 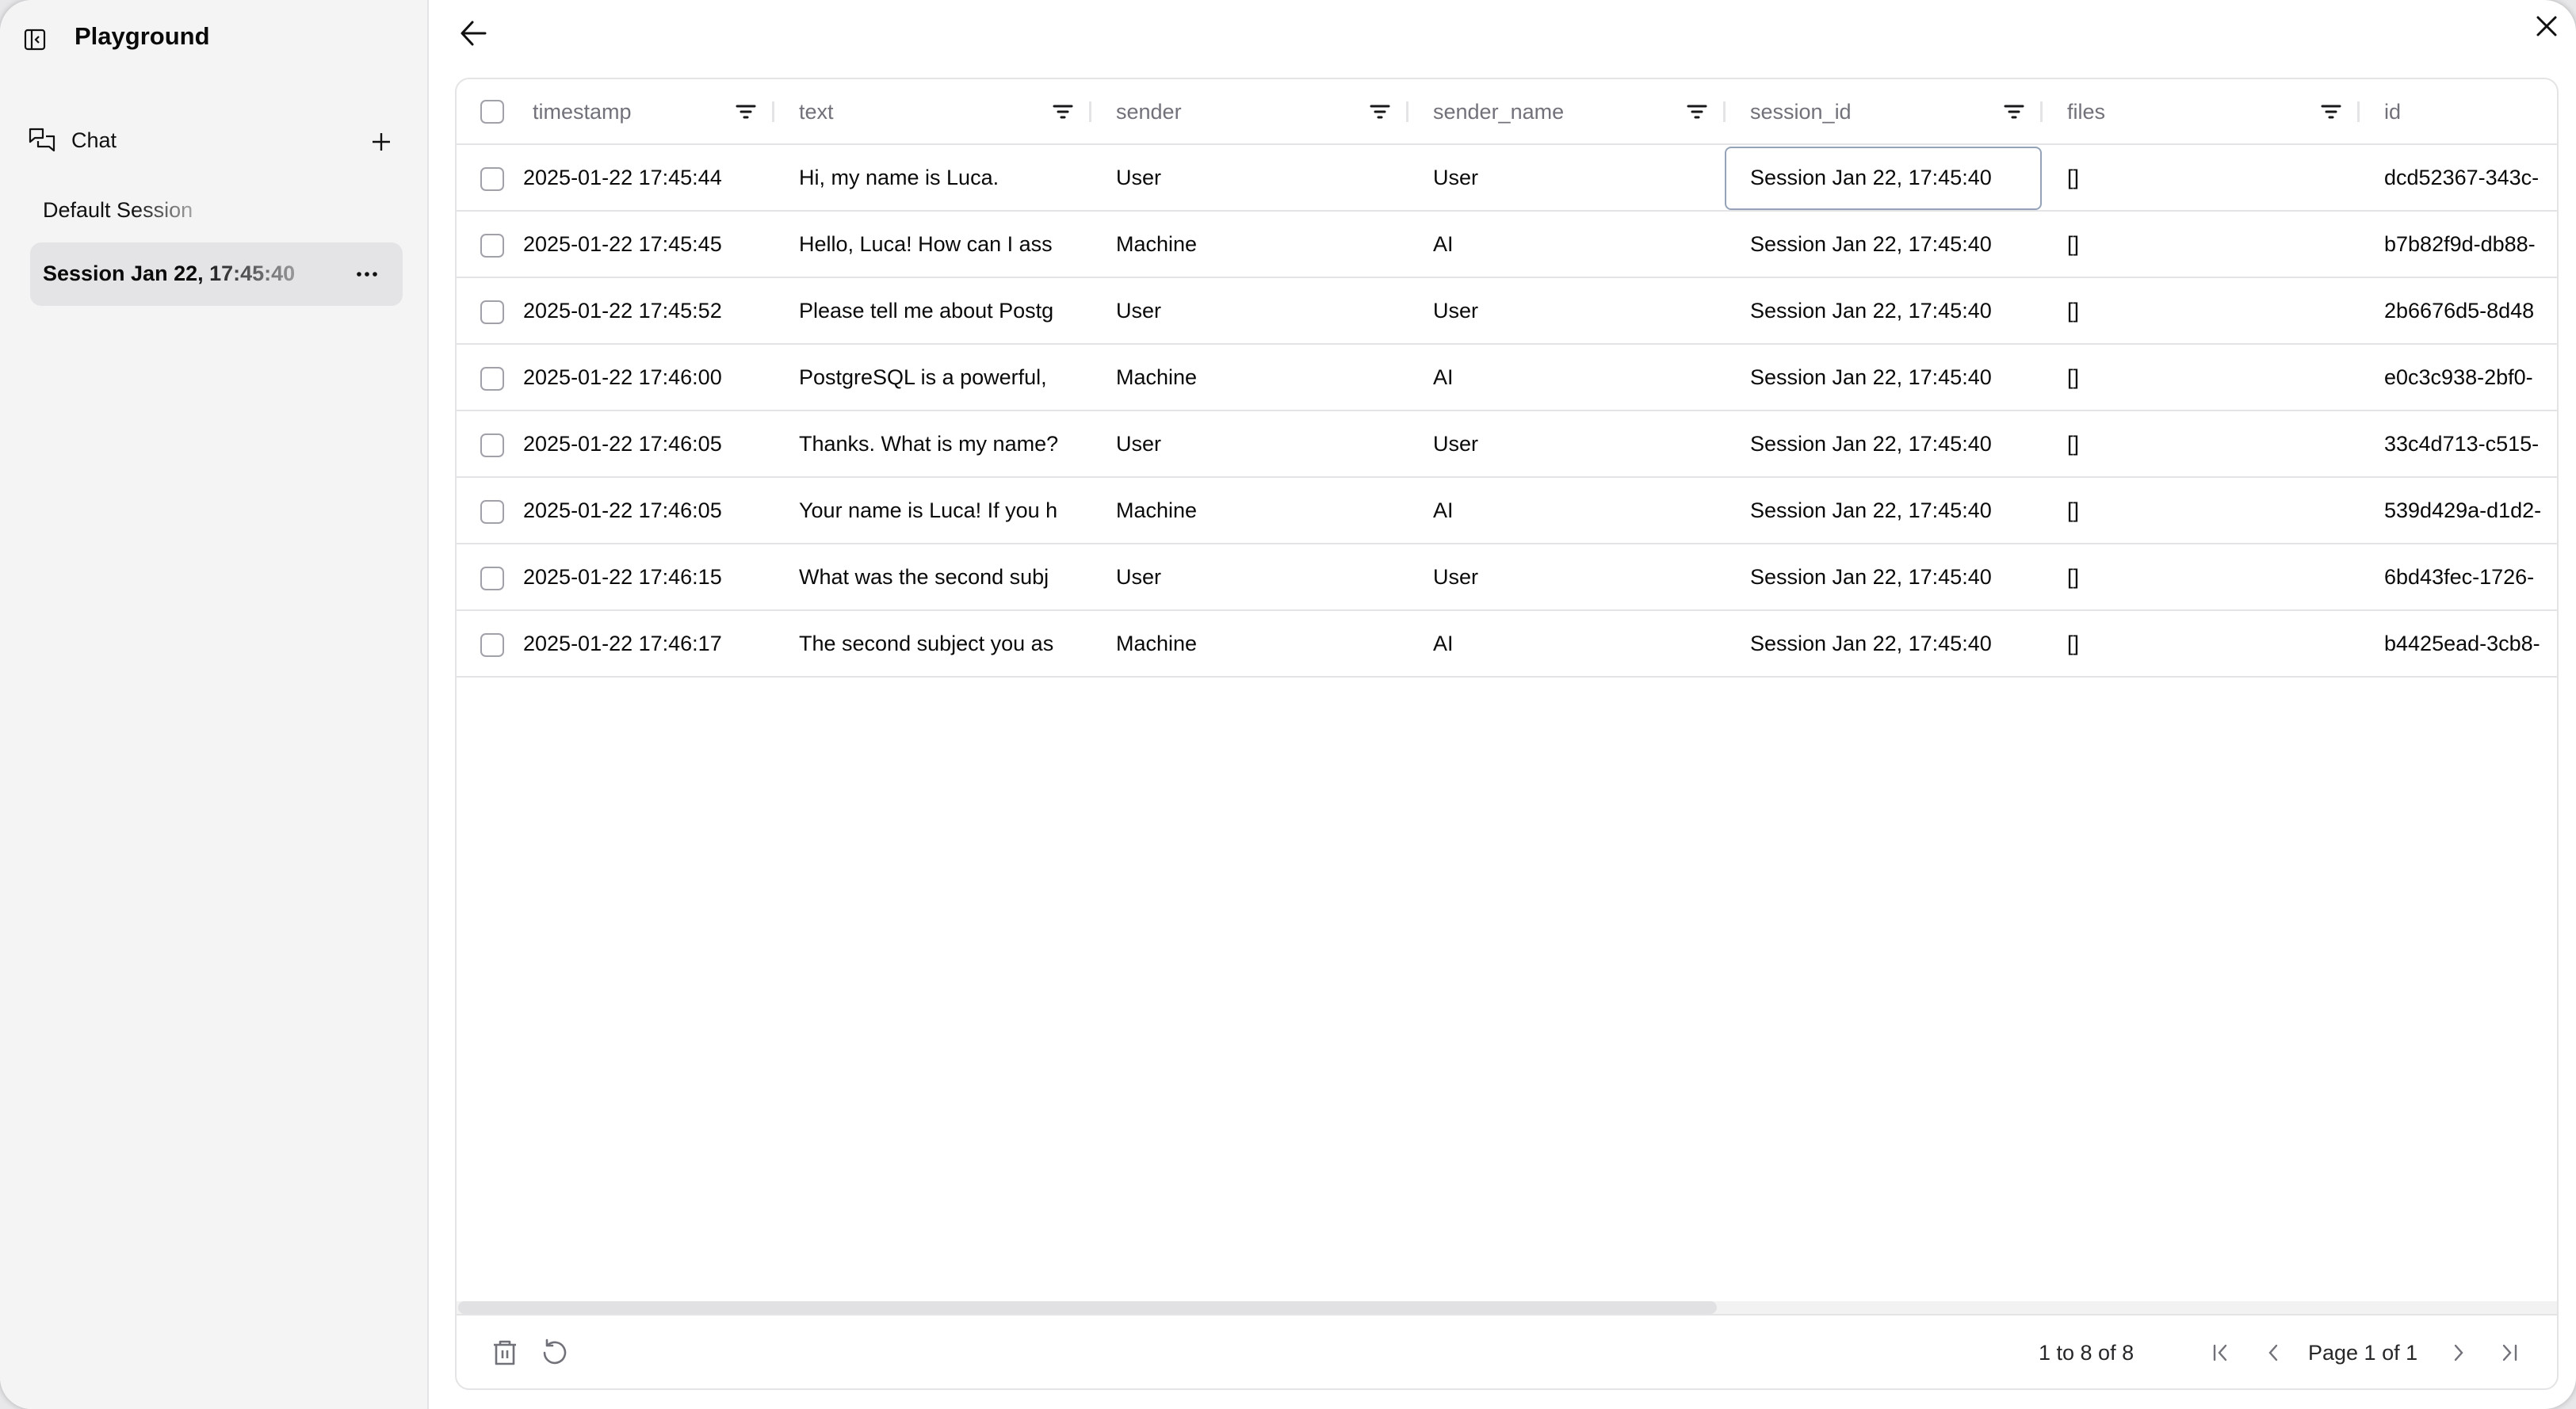 What do you see at coordinates (933, 244) in the screenshot?
I see `cell-text: Hello, Luca! How can I ass` at bounding box center [933, 244].